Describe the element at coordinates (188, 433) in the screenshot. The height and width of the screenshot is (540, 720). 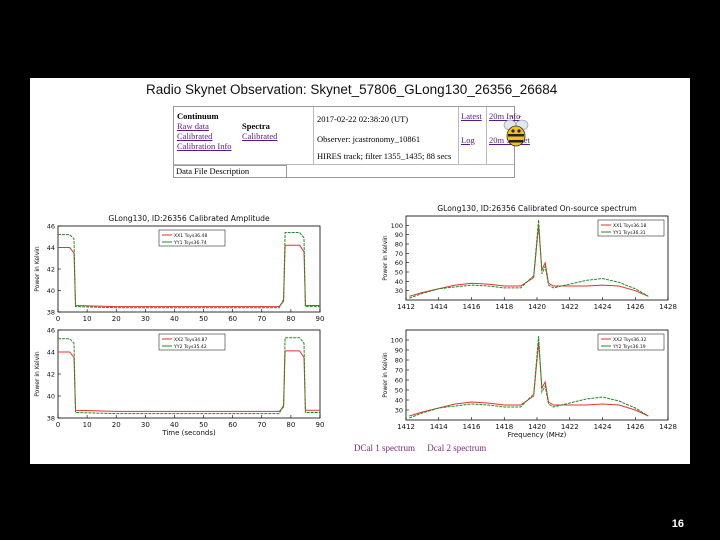
I see `x-axis-label: Time (seconds)` at that location.